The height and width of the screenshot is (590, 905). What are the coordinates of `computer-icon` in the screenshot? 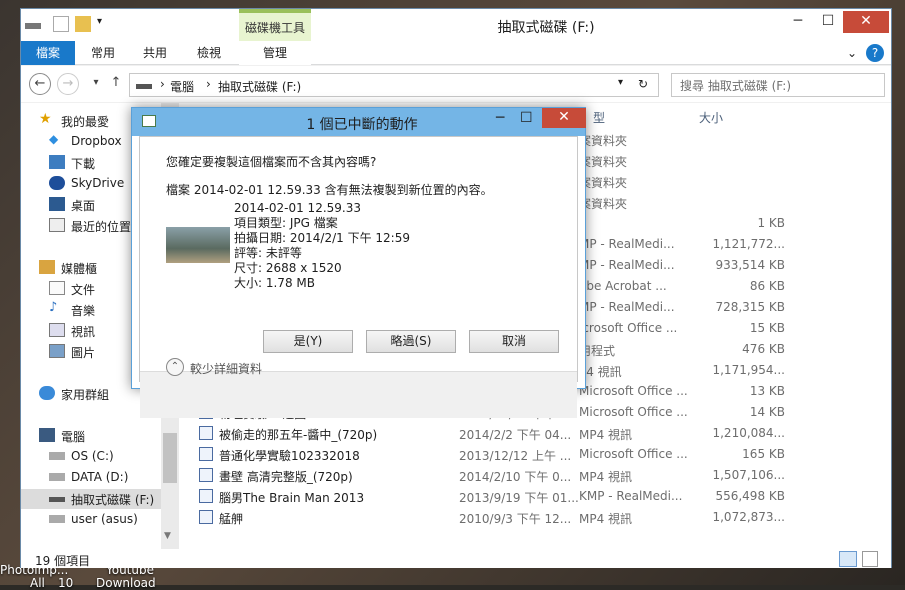 It's located at (47, 435).